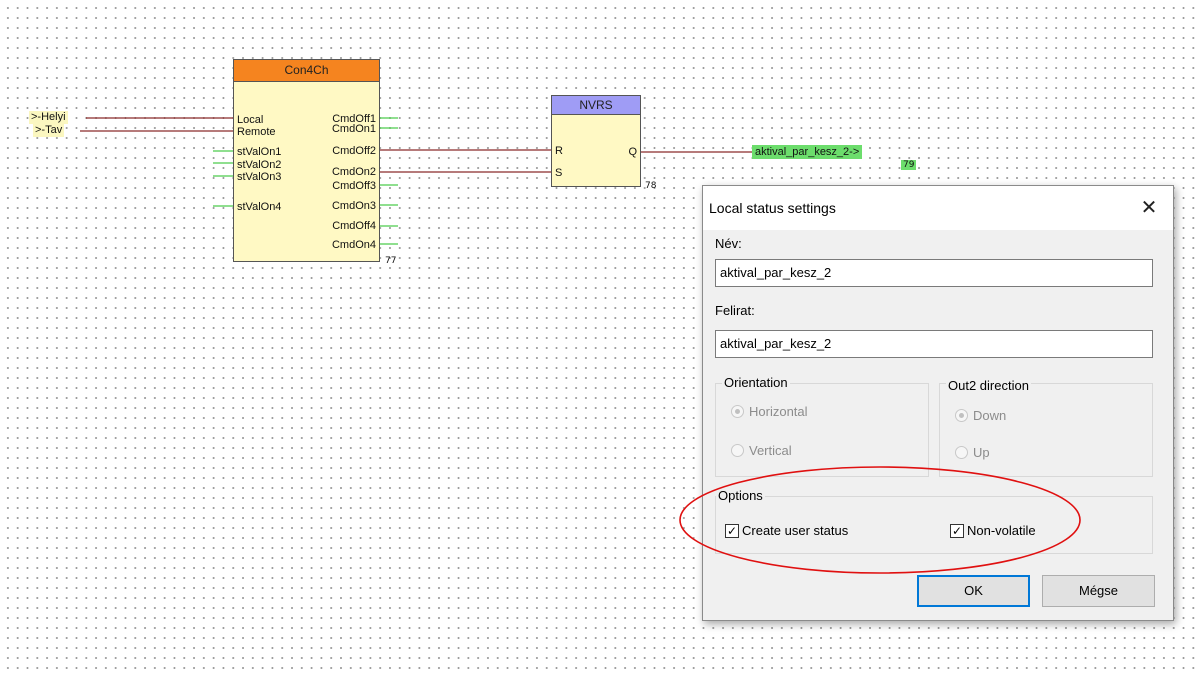 The width and height of the screenshot is (1196, 673). What do you see at coordinates (732, 530) in the screenshot?
I see `create-user-status-check-icon: ✓` at bounding box center [732, 530].